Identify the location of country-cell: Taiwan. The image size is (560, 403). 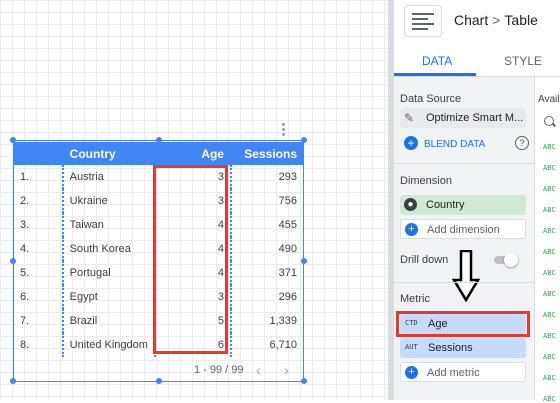
(108, 225).